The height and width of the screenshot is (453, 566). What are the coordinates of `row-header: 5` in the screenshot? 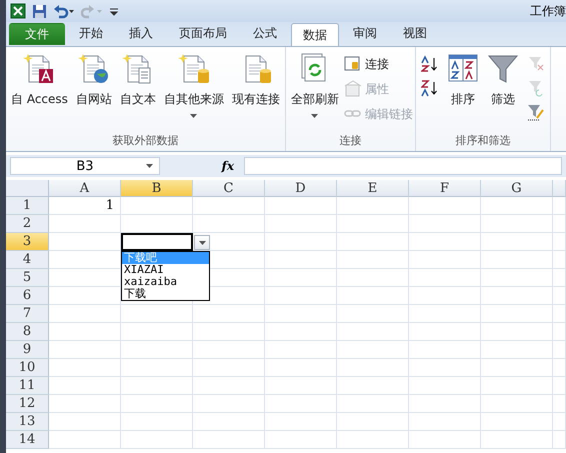 It's located at (27, 278).